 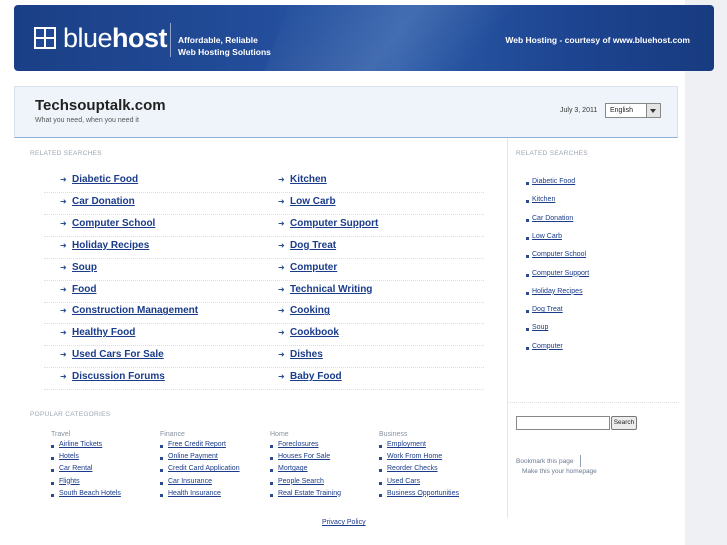 What do you see at coordinates (543, 199) in the screenshot?
I see `sidebar-link: Kitchen` at bounding box center [543, 199].